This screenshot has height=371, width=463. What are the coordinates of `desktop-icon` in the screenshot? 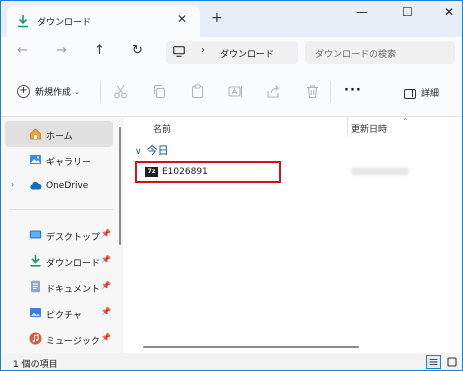 It's located at (35, 234).